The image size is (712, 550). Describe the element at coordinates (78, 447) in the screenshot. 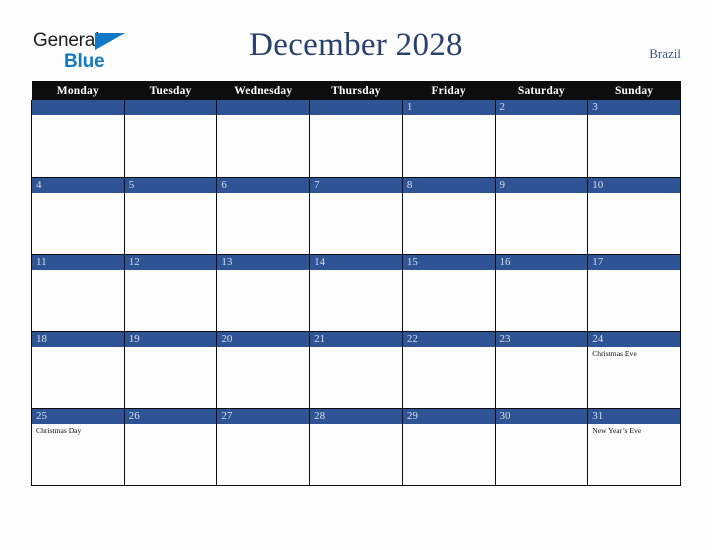

I see `calendar-day-cell: 25 Christmas Day` at that location.